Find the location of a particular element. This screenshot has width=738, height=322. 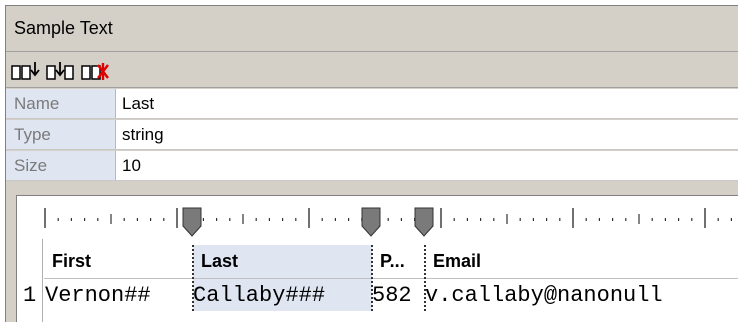

ruler-scale is located at coordinates (388, 222).